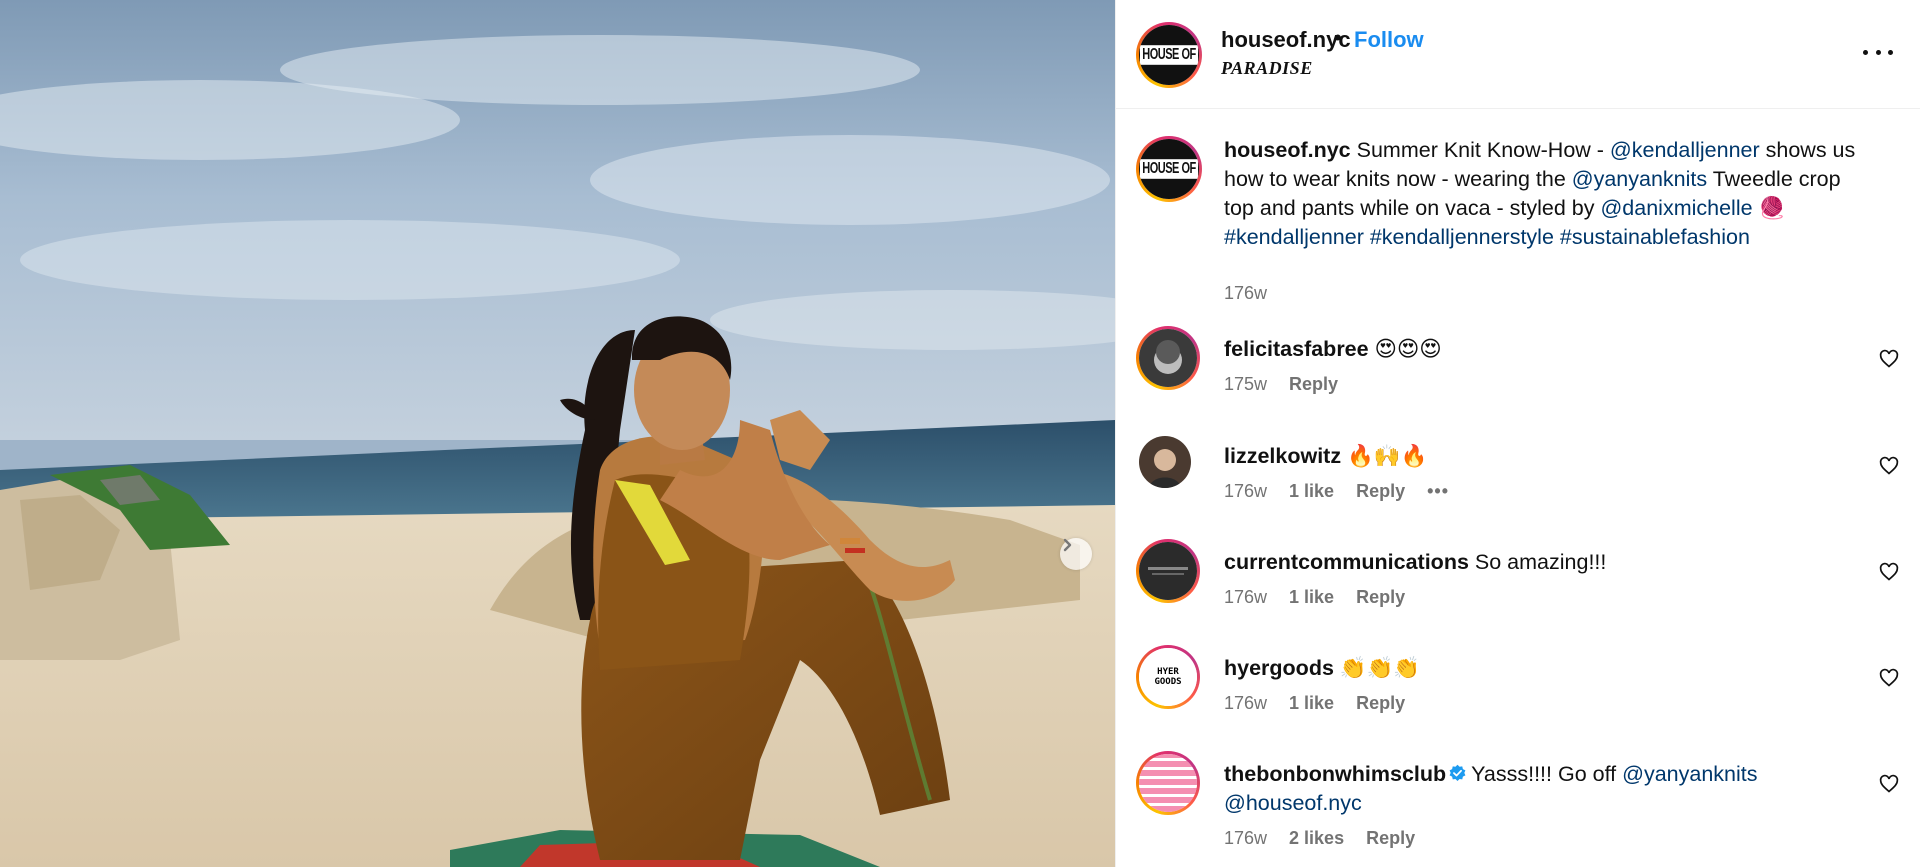 The image size is (1920, 867). I want to click on logo-text: HOUSE OF, so click(1169, 55).